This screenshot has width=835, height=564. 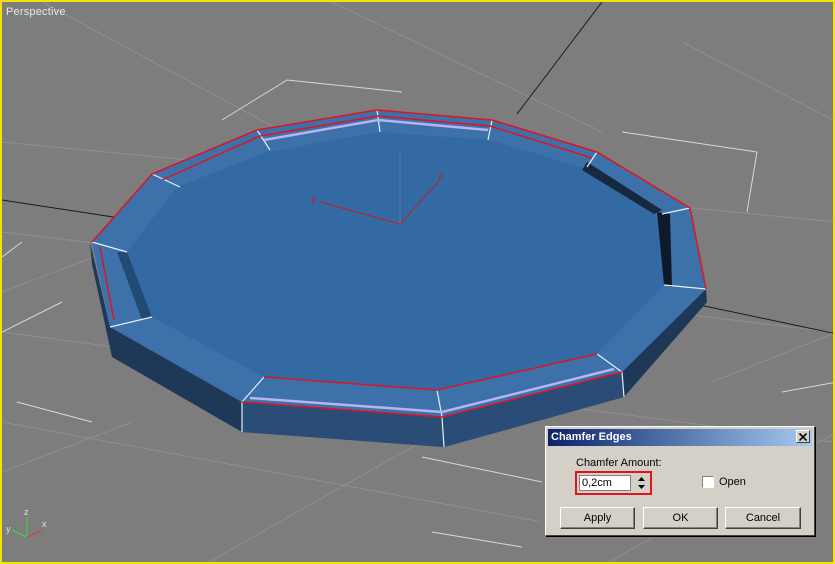 I want to click on gizmo-y-label: y, so click(x=313, y=199).